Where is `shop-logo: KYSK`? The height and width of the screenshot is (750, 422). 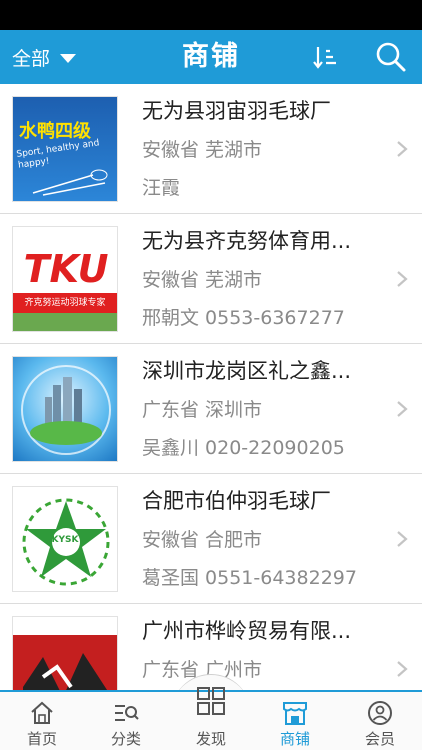 shop-logo: KYSK is located at coordinates (65, 539).